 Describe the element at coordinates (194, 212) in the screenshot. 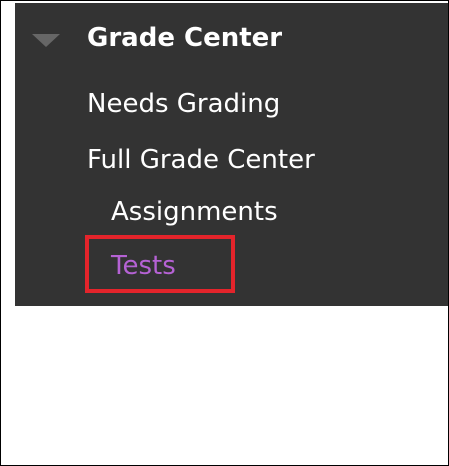

I see `nav-item-assignments: Assignments` at that location.